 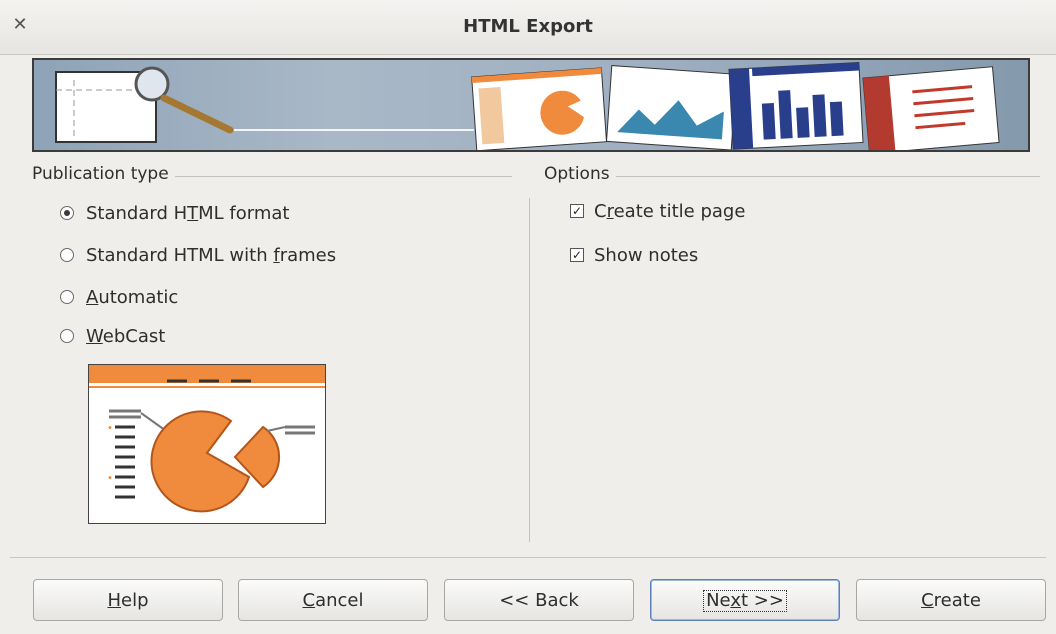 What do you see at coordinates (580, 174) in the screenshot?
I see `options-label: Options` at bounding box center [580, 174].